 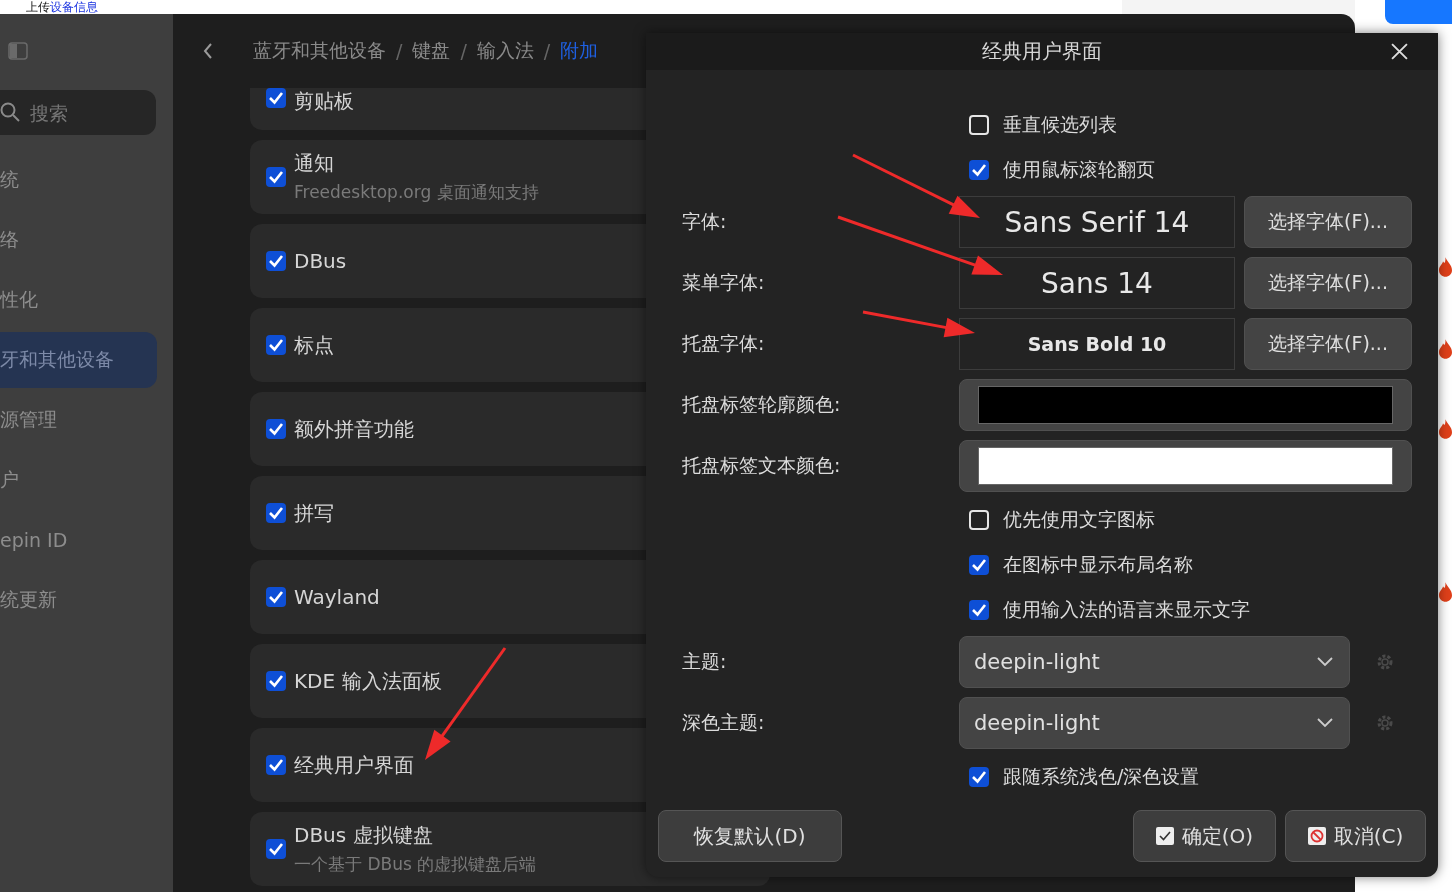 What do you see at coordinates (416, 192) in the screenshot?
I see `addon-description: Freedesktop.org 桌面通知支持` at bounding box center [416, 192].